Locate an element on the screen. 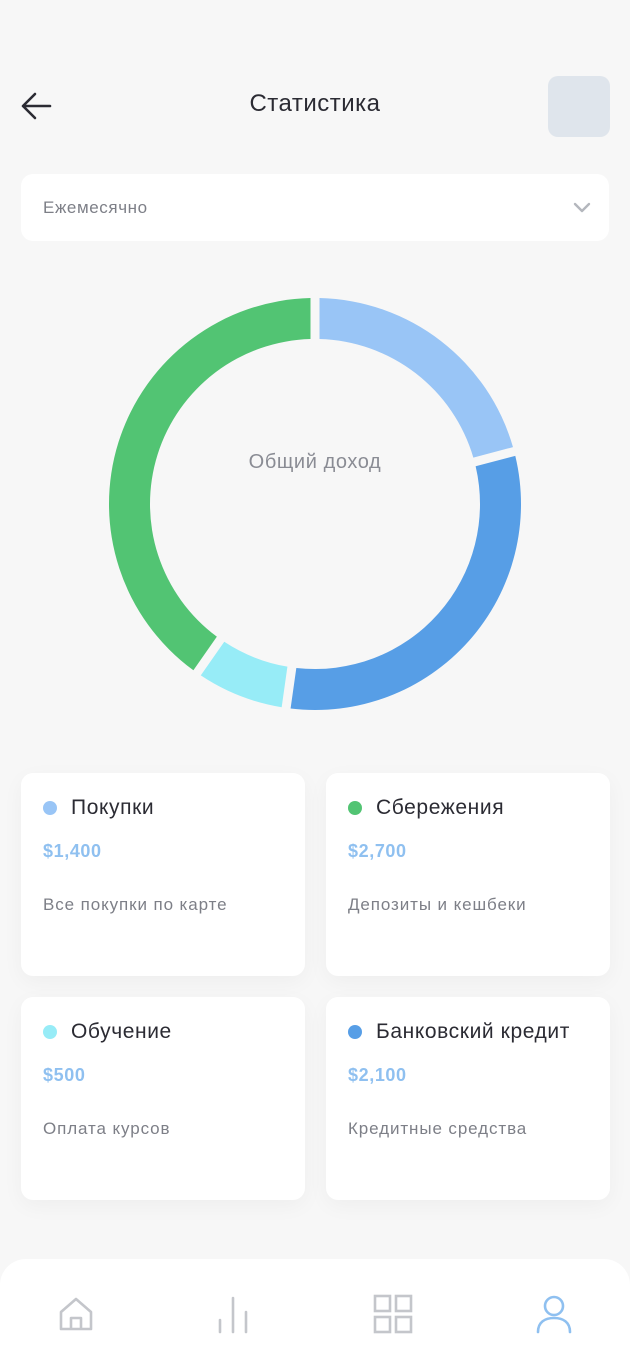  donut-slice-purchases is located at coordinates (416, 378).